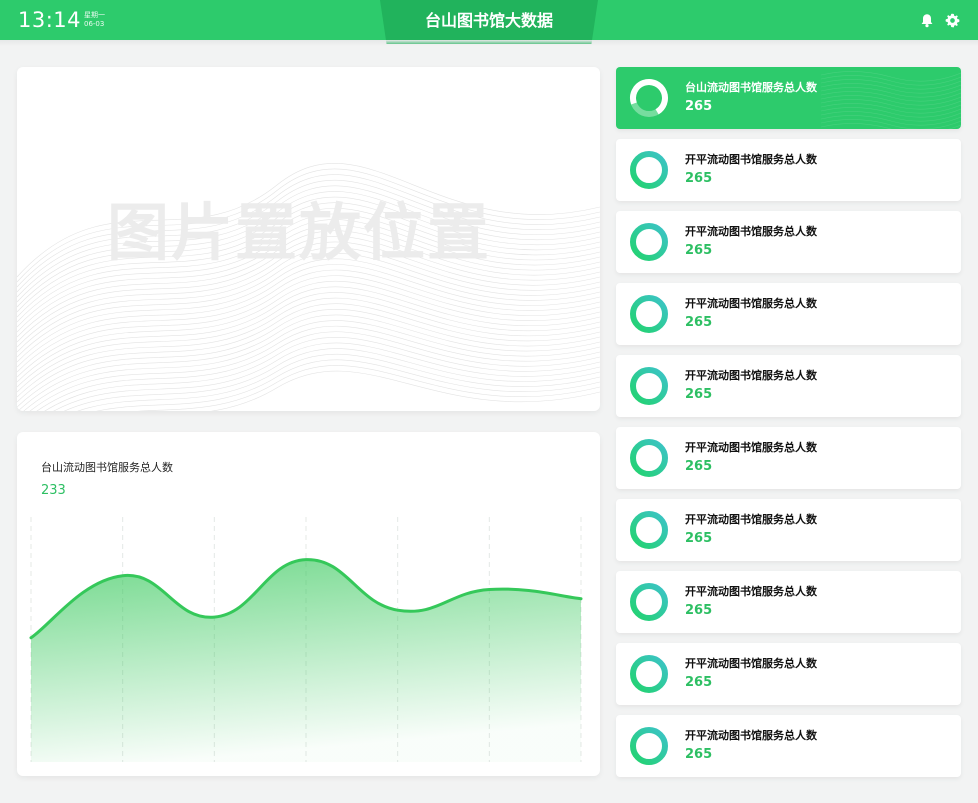 The image size is (978, 803). I want to click on stat-card: 台山流动图书馆服务总人数 265, so click(788, 98).